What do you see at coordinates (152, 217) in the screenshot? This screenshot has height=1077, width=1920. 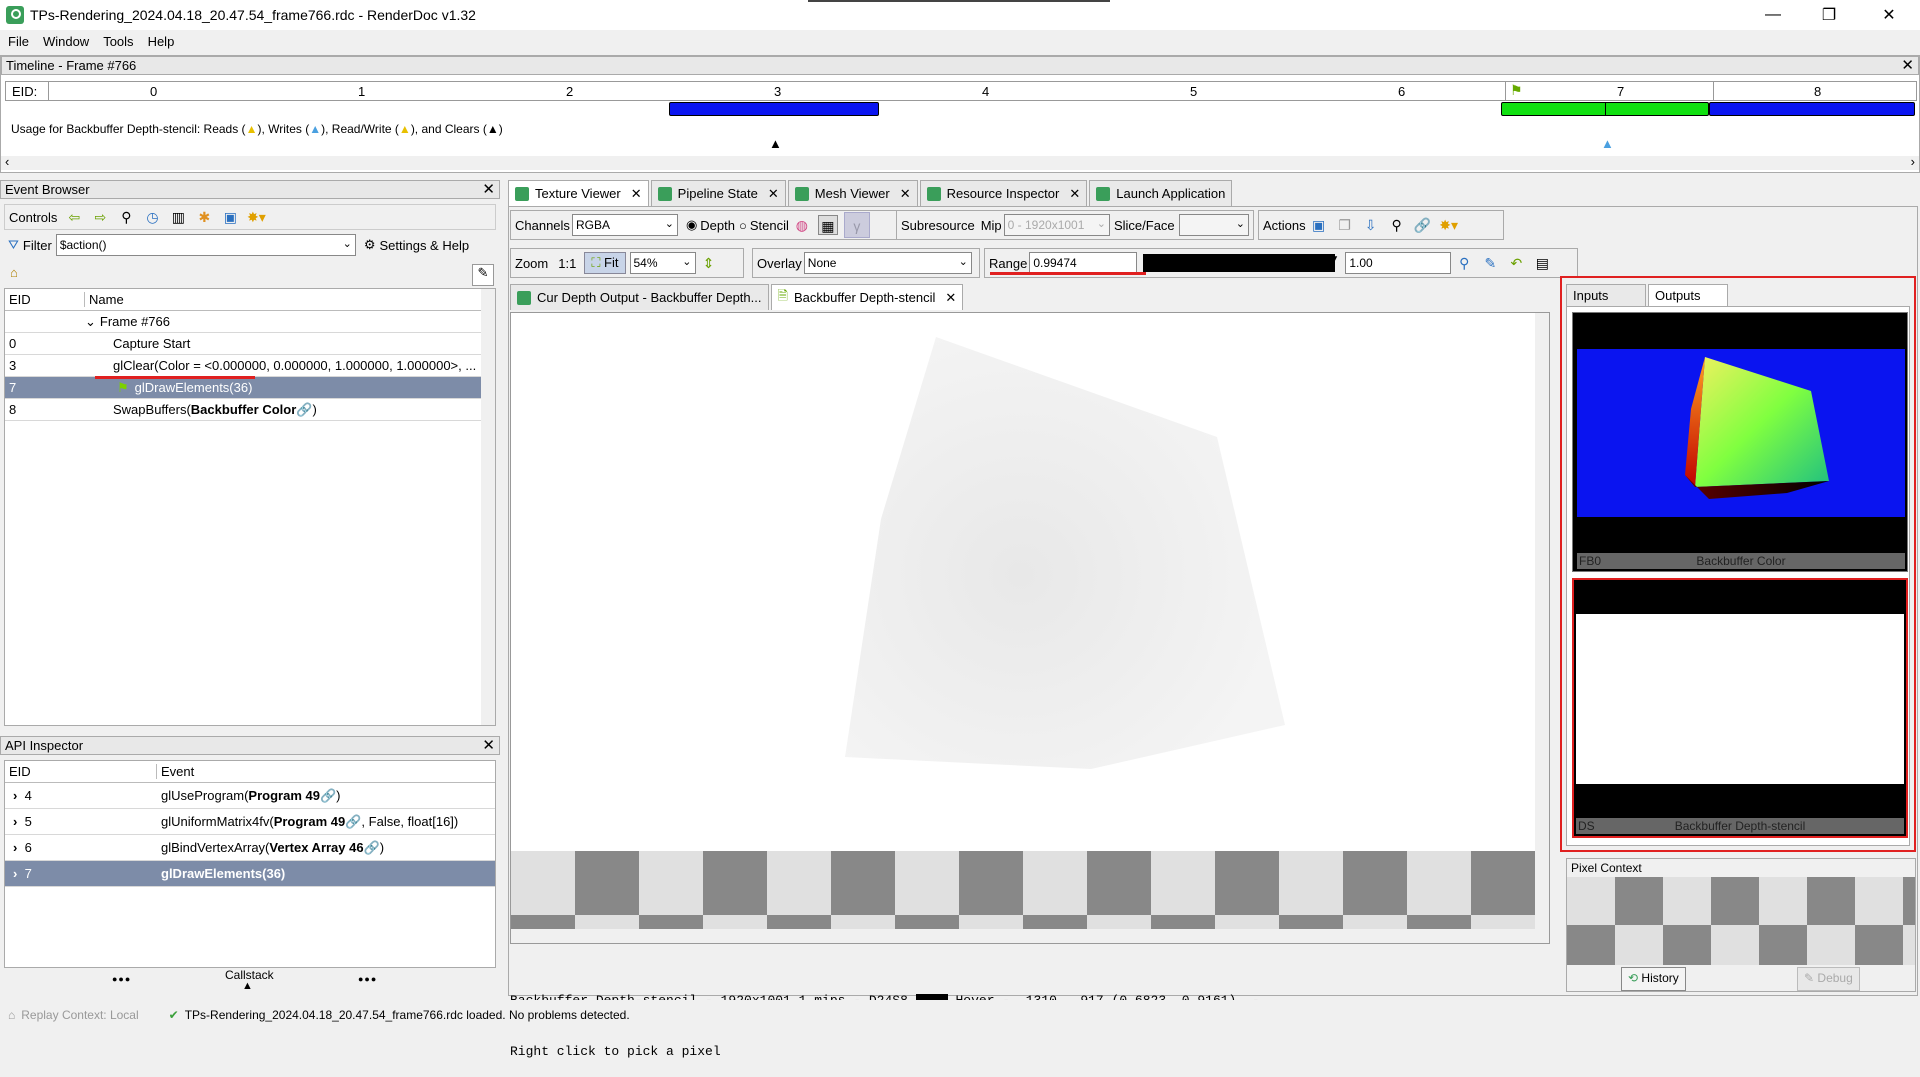 I see `timer-icon: ◷` at bounding box center [152, 217].